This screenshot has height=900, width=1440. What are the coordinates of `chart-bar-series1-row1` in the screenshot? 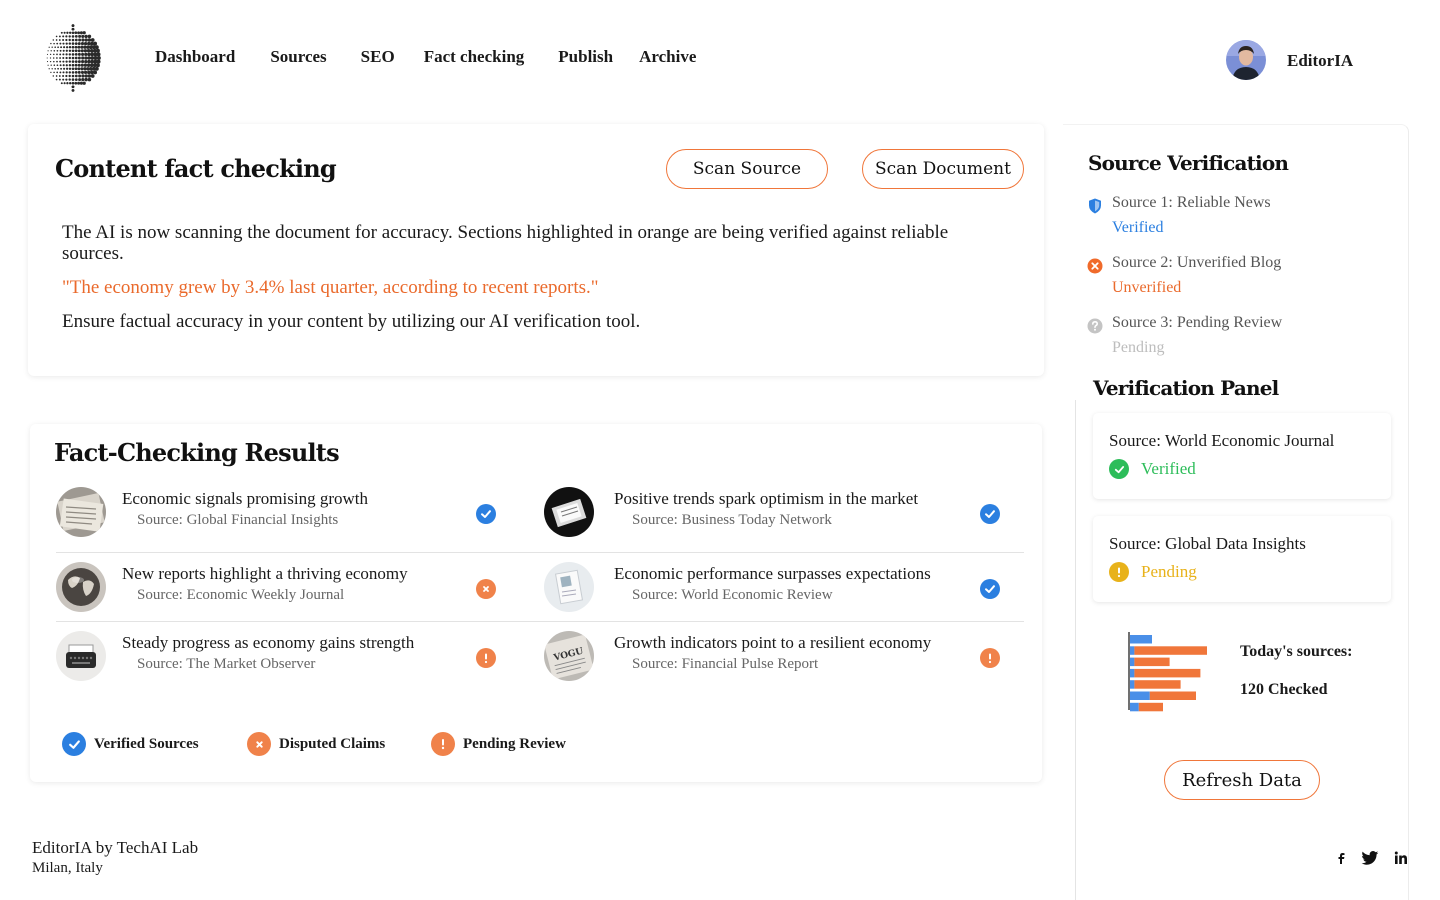 It's located at (1170, 650).